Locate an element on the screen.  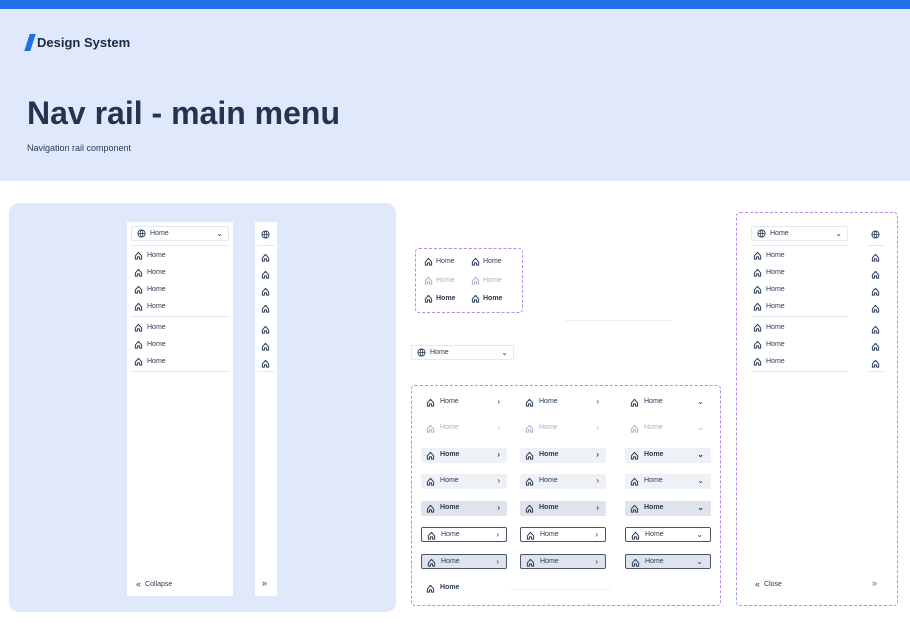
close-button: « Close is located at coordinates (768, 584).